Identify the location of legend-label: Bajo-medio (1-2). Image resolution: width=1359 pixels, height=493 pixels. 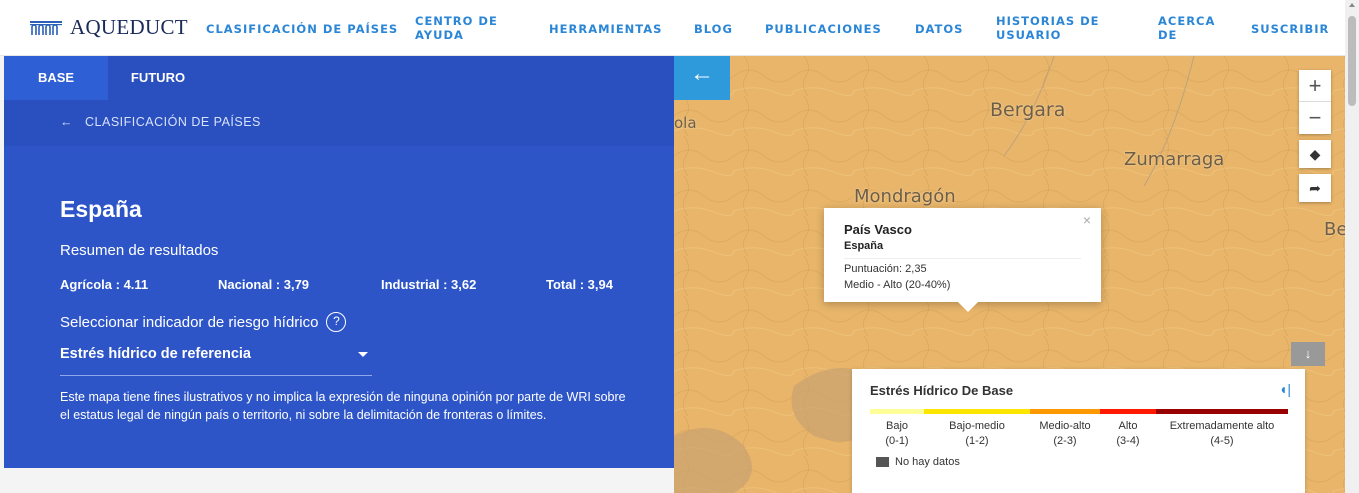
(977, 434).